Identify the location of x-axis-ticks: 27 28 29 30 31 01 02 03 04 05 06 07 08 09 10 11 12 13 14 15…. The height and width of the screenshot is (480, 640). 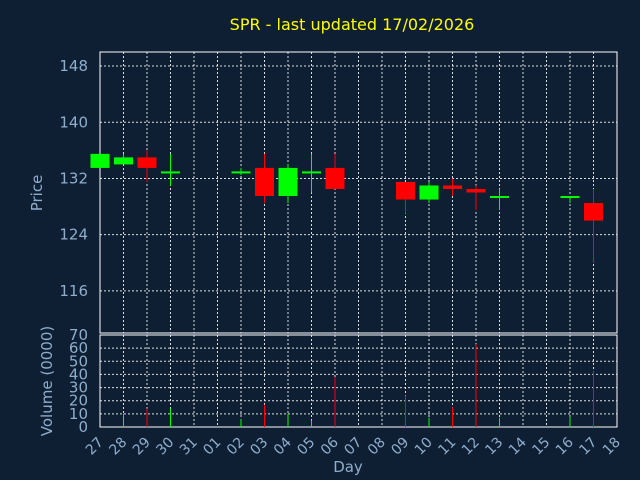
(353, 446).